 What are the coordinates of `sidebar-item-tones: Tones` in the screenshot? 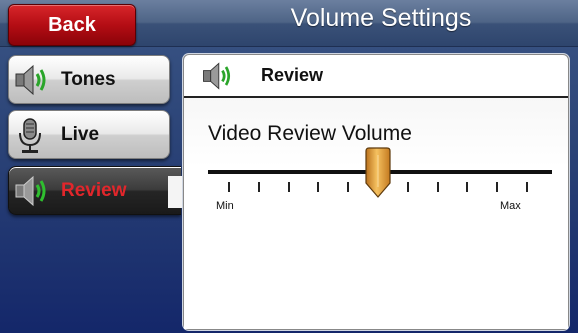 It's located at (89, 79).